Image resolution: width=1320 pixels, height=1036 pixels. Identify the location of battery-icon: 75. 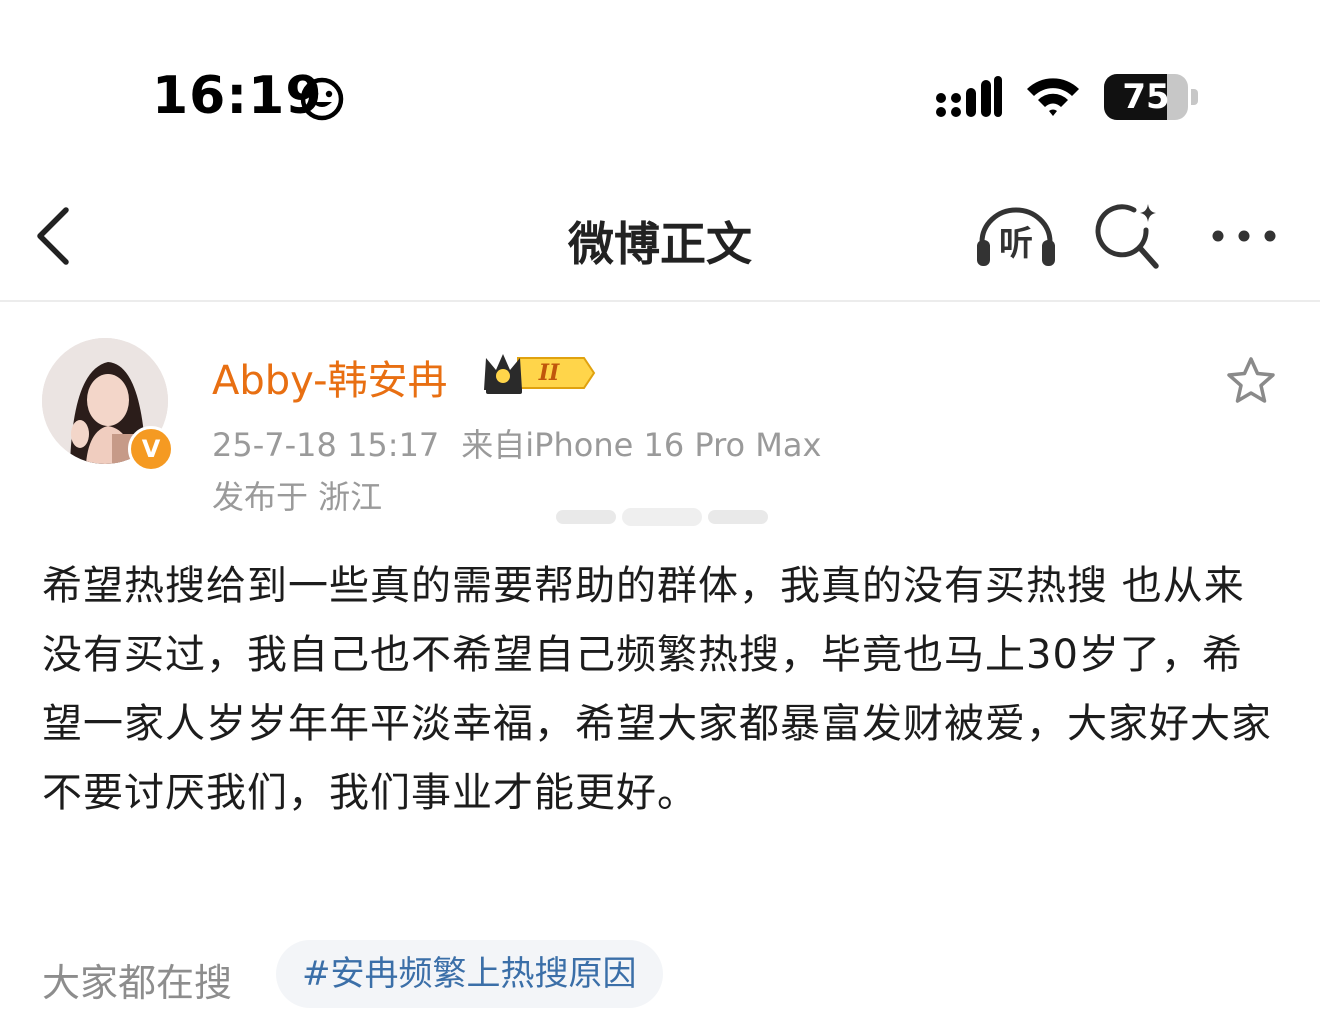
(1152, 97).